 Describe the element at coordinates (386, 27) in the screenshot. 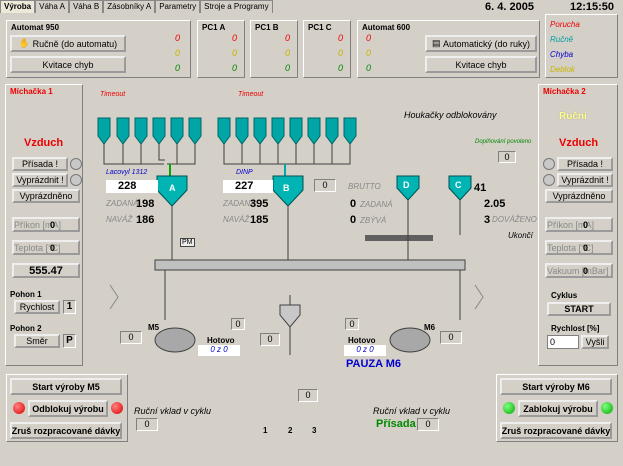

I see `automat600-title: Automat 600` at that location.